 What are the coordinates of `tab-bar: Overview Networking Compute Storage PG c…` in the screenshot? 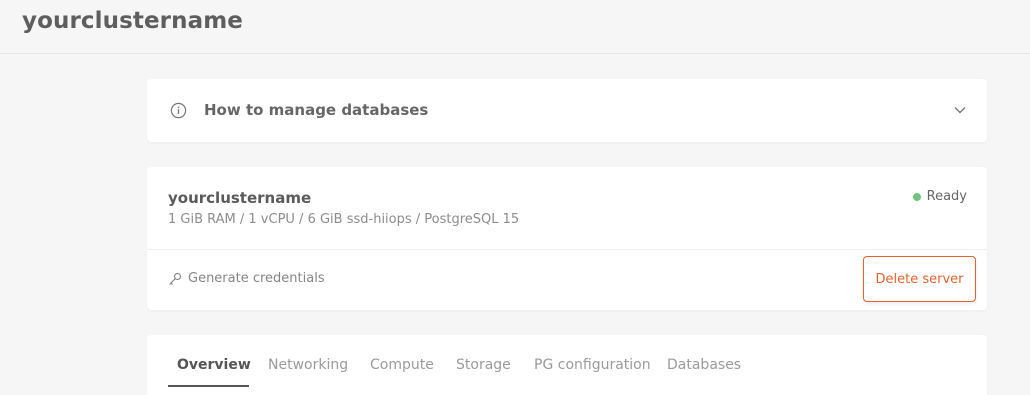 It's located at (567, 365).